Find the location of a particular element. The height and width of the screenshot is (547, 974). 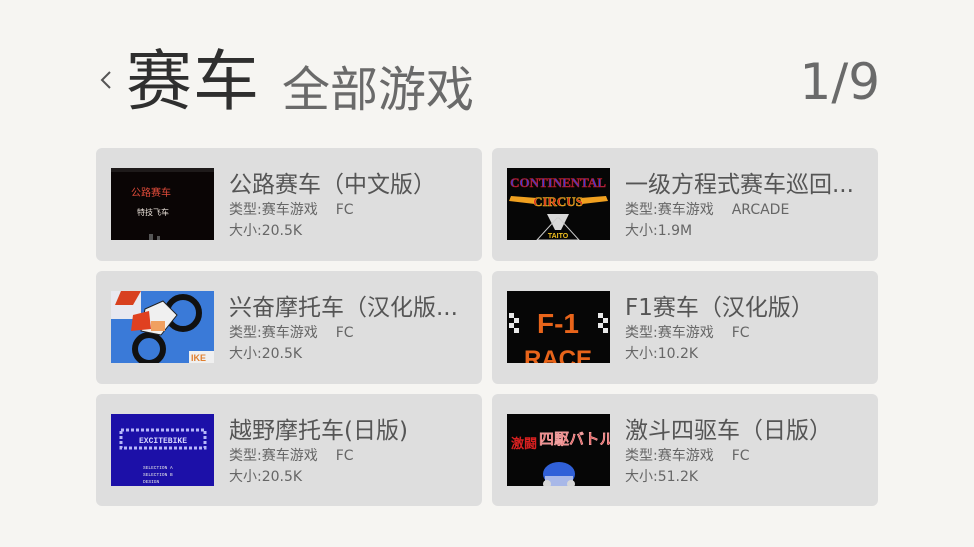

game-size-value: 1.9M is located at coordinates (675, 231).